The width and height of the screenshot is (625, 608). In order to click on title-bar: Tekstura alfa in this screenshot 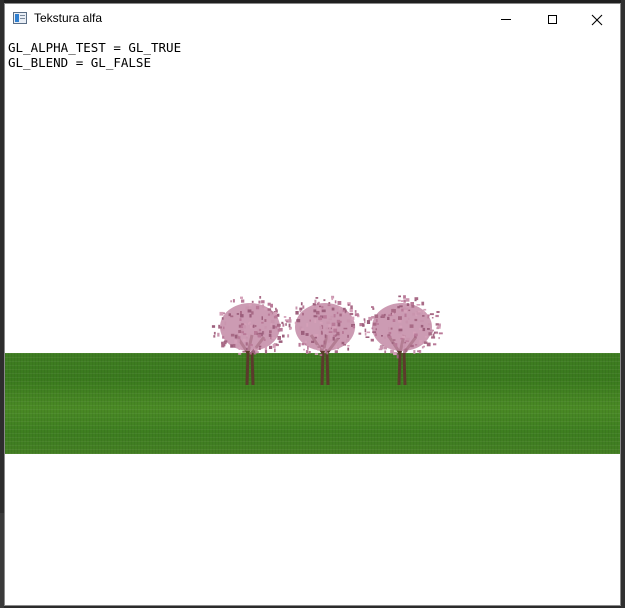, I will do `click(312, 19)`.